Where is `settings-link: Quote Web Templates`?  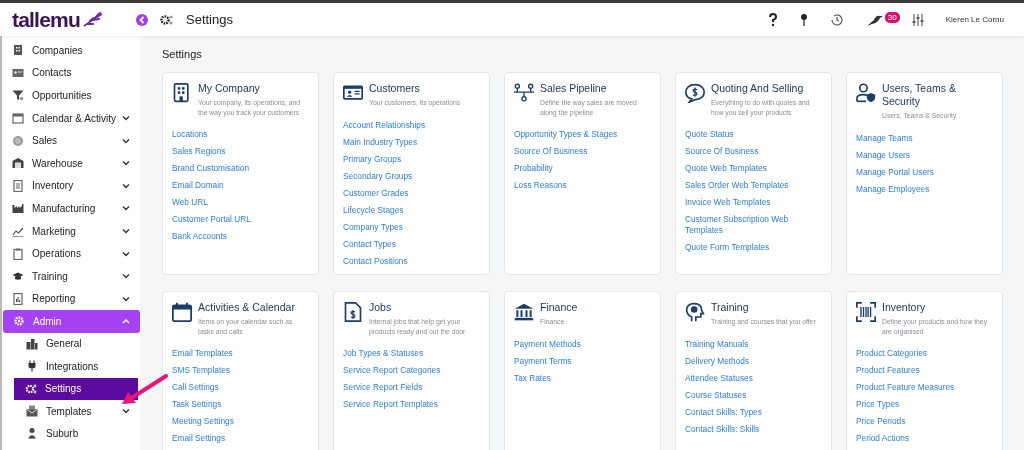 settings-link: Quote Web Templates is located at coordinates (753, 168).